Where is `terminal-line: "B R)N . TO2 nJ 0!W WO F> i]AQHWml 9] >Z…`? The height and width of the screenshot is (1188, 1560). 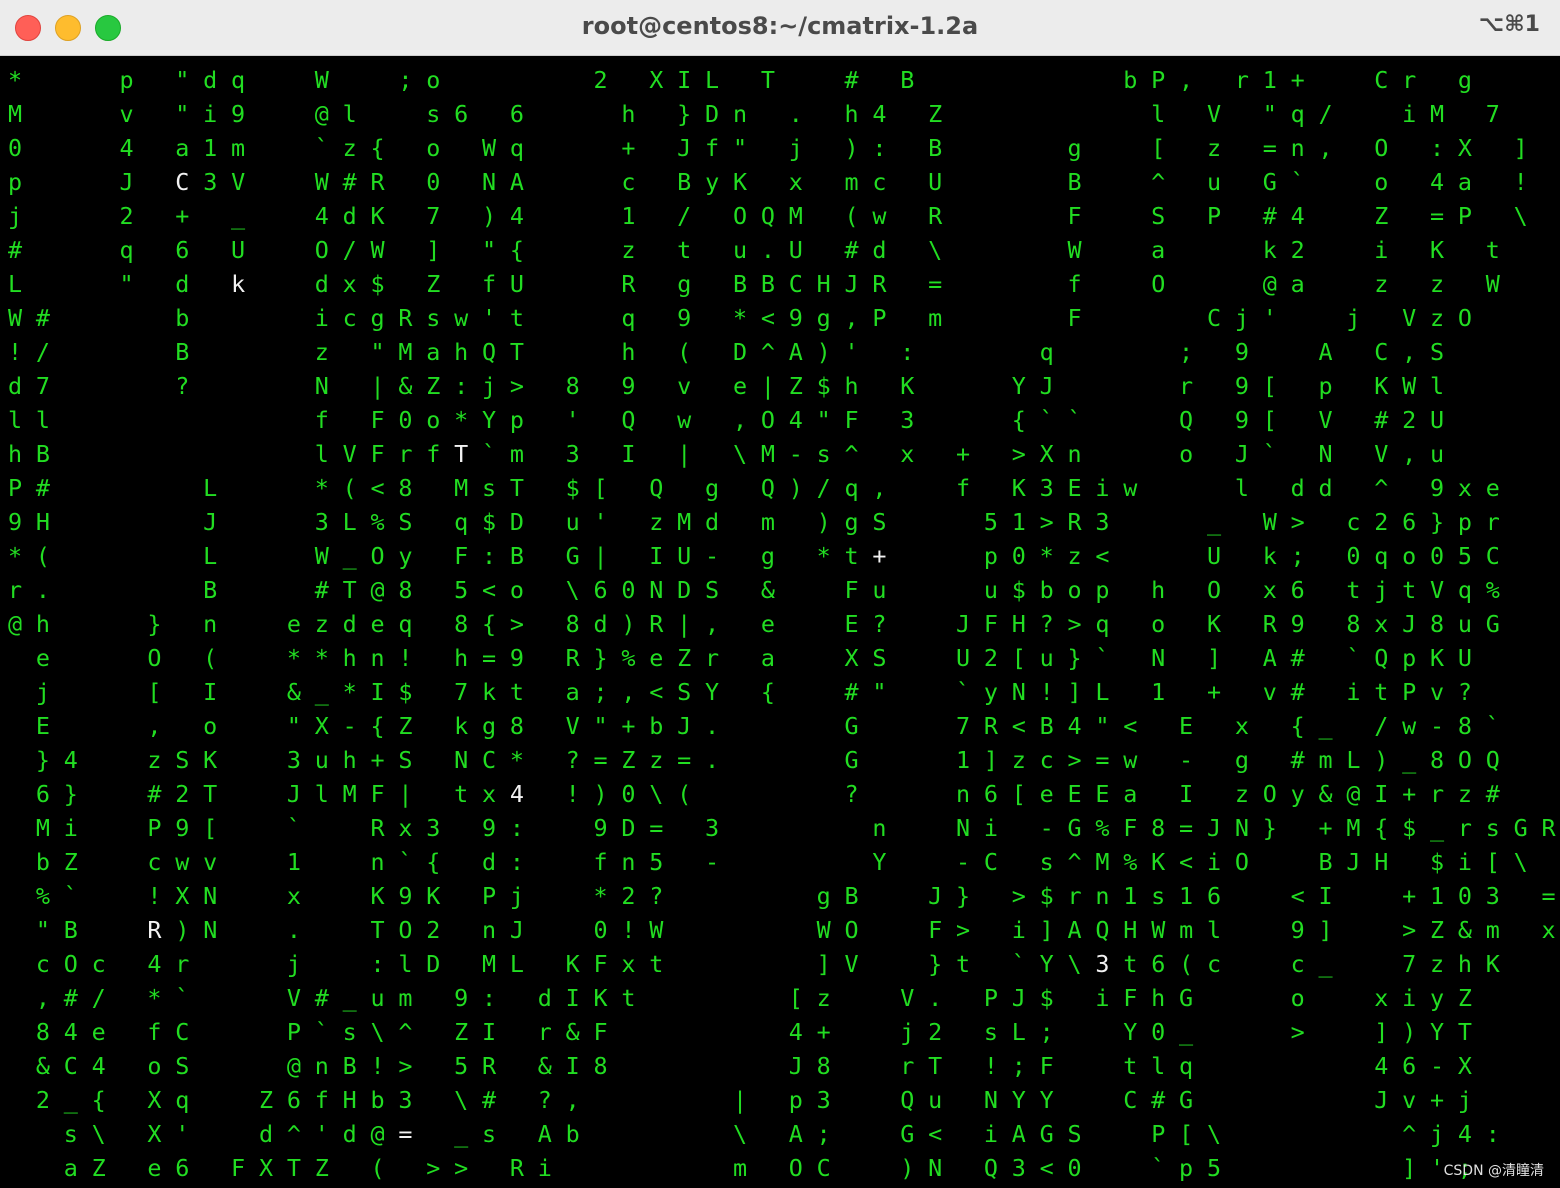 terminal-line: "B R)N . TO2 nJ 0!W WO F> i]AQHWml 9] >Z… is located at coordinates (784, 930).